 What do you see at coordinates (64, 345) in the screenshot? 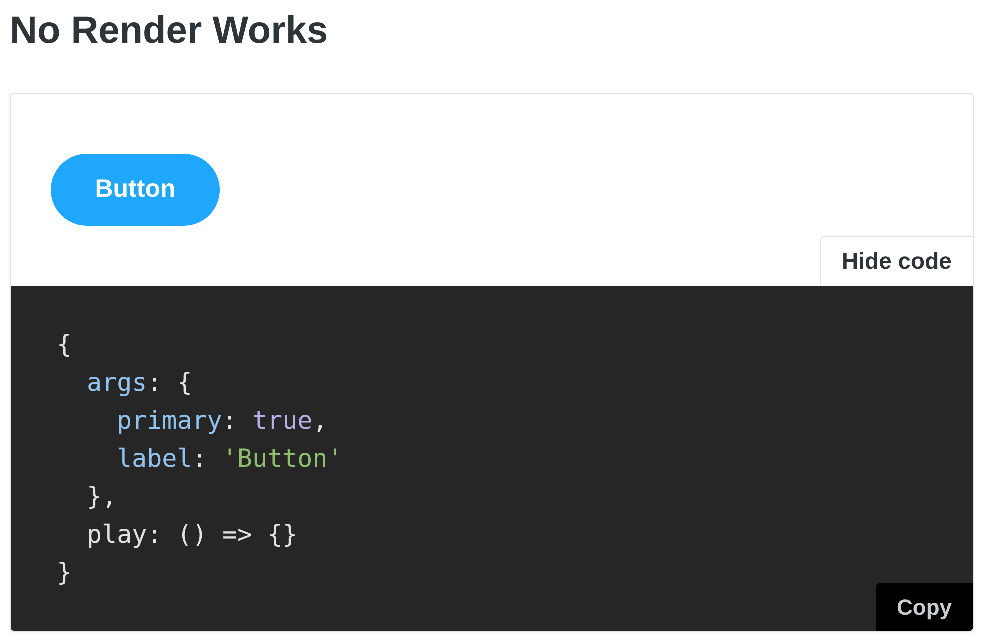
I see `code-line: {` at bounding box center [64, 345].